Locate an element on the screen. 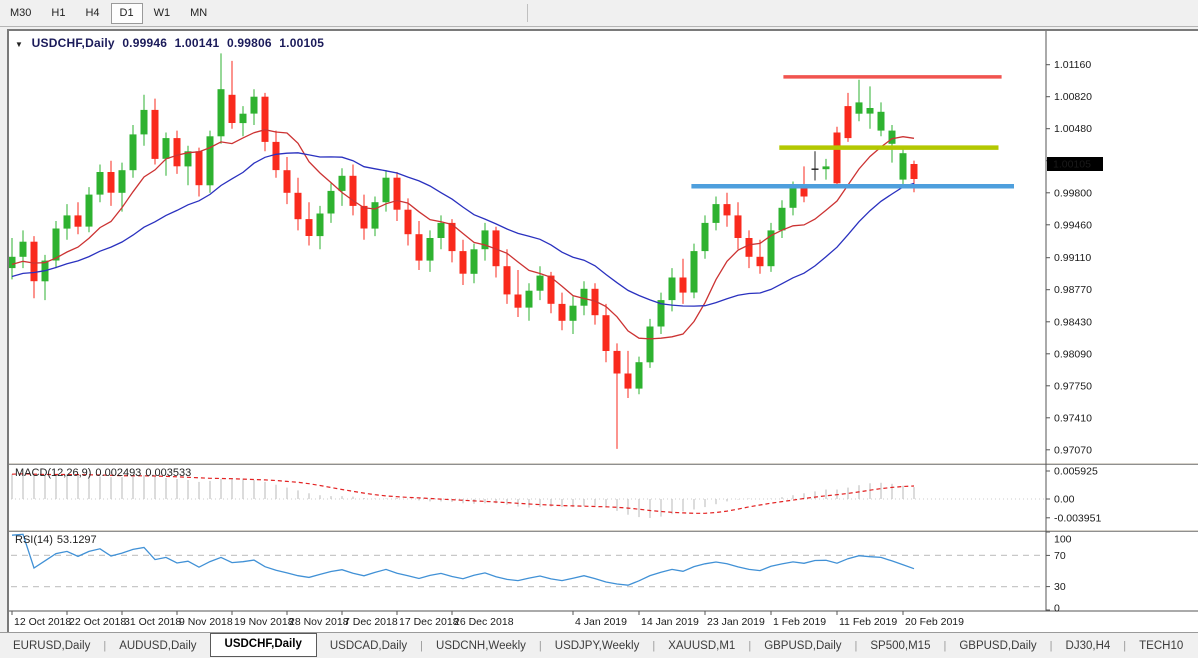 The width and height of the screenshot is (1198, 658). svg-text: 1.00820 is located at coordinates (1073, 97).